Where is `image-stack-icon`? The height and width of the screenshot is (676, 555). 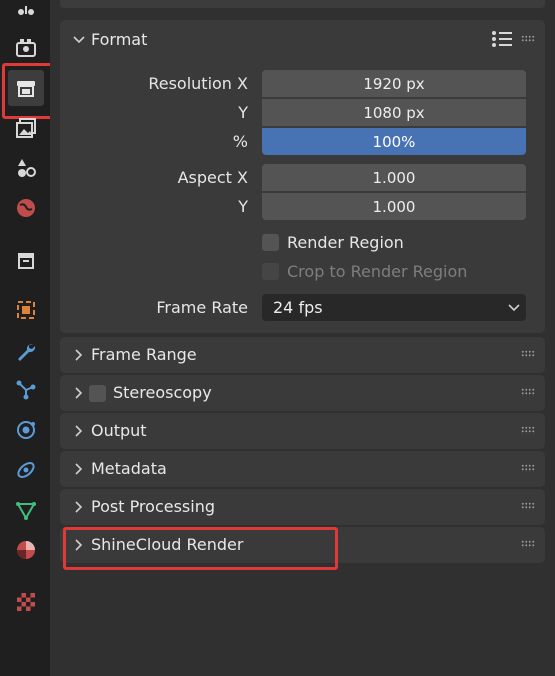 image-stack-icon is located at coordinates (26, 128).